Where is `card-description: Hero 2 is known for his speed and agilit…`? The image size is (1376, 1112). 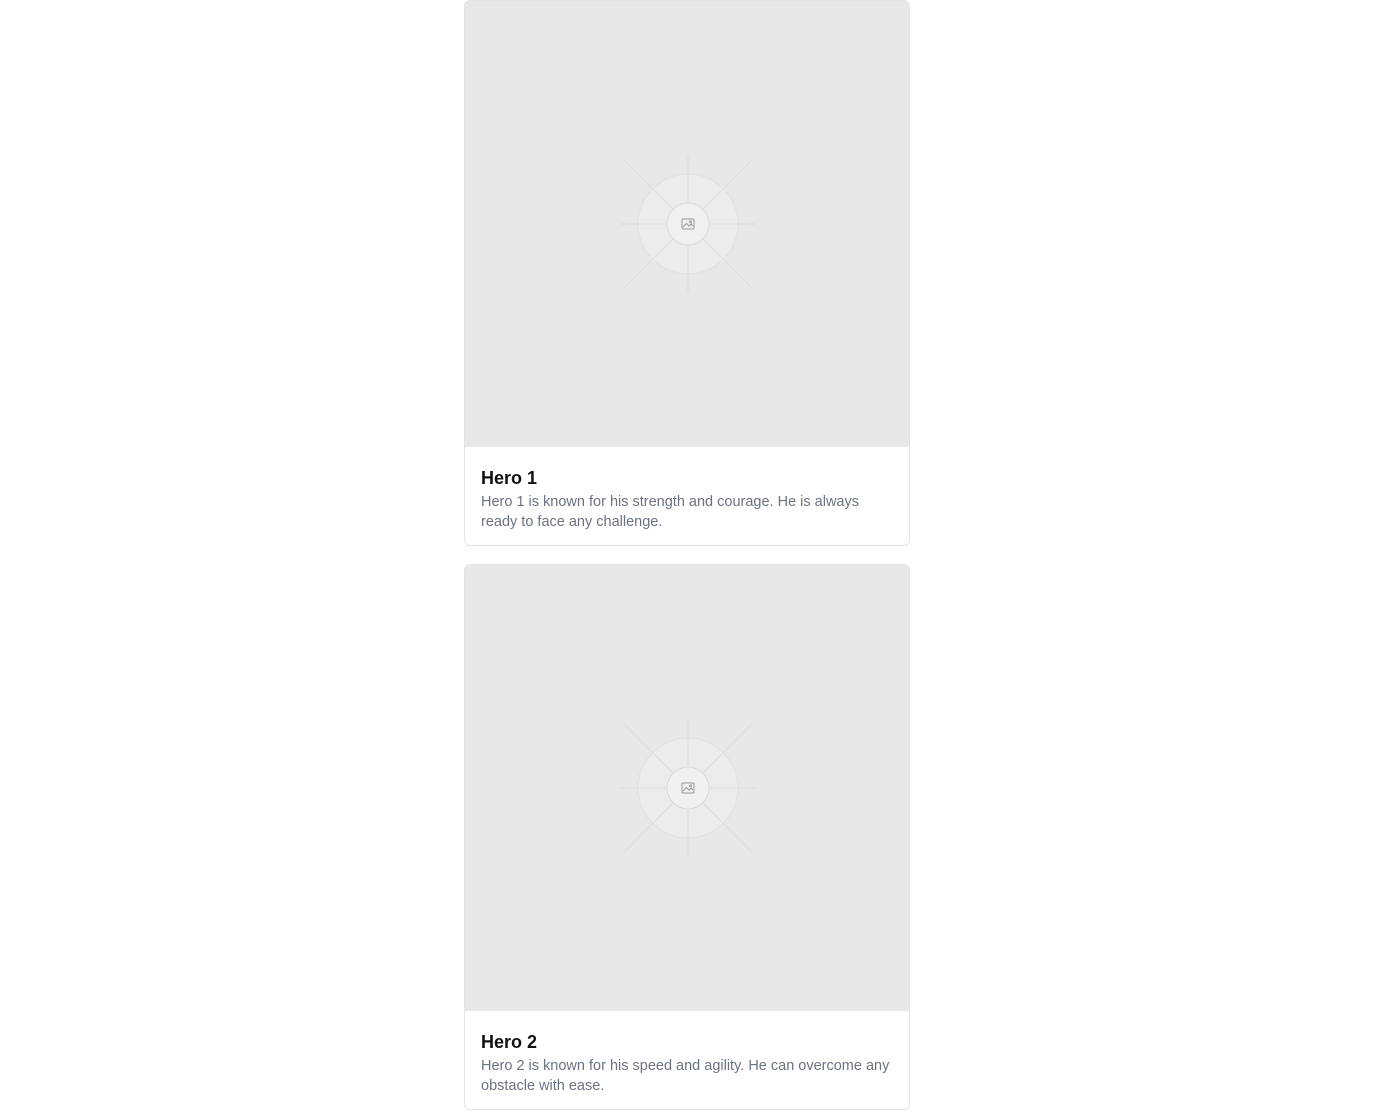 card-description: Hero 2 is known for his speed and agilit… is located at coordinates (685, 1076).